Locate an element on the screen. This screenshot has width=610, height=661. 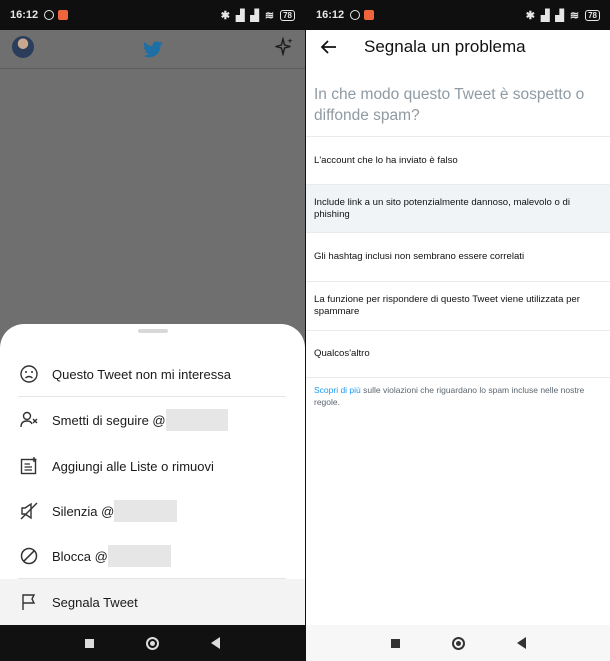
unfollow-label: Smetti di seguire @ is located at coordinates (109, 420).